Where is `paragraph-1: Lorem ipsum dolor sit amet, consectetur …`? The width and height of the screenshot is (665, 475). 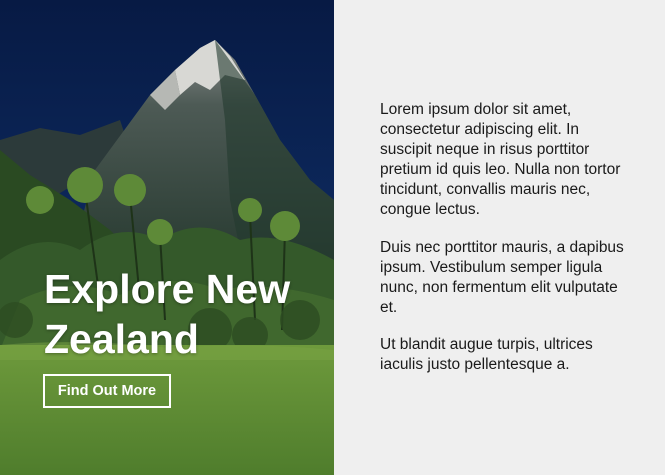
paragraph-1: Lorem ipsum dolor sit amet, consectetur … is located at coordinates (500, 159).